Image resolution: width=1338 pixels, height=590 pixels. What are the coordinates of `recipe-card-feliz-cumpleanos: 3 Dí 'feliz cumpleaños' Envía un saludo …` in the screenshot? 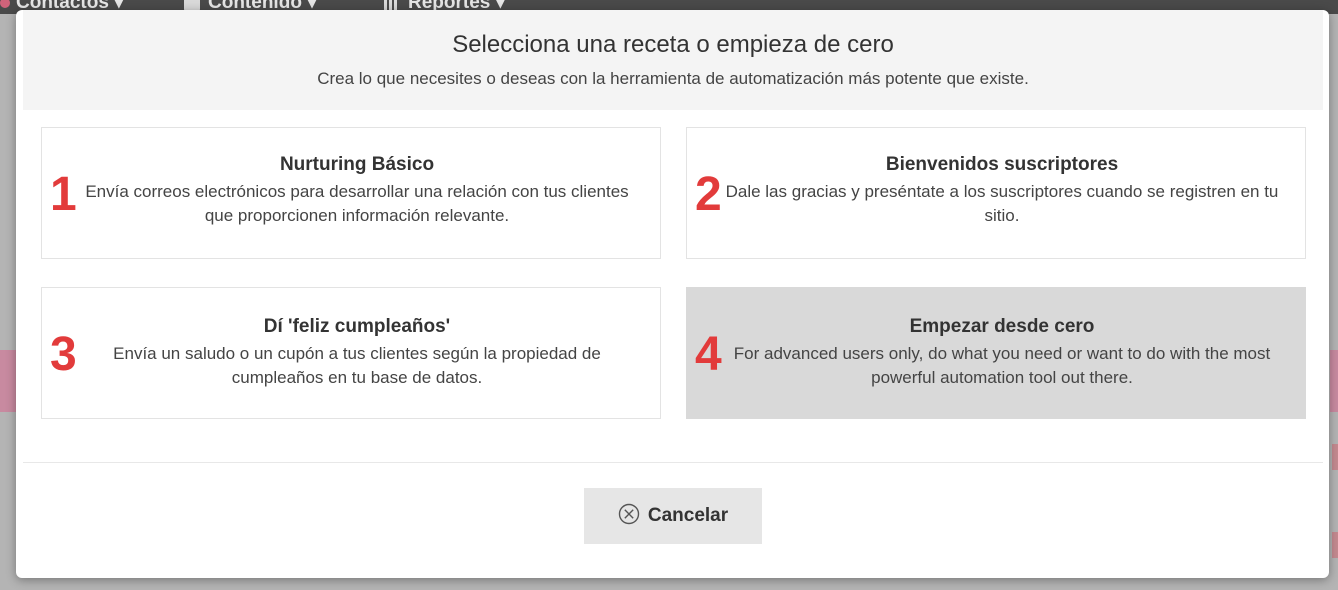 It's located at (351, 353).